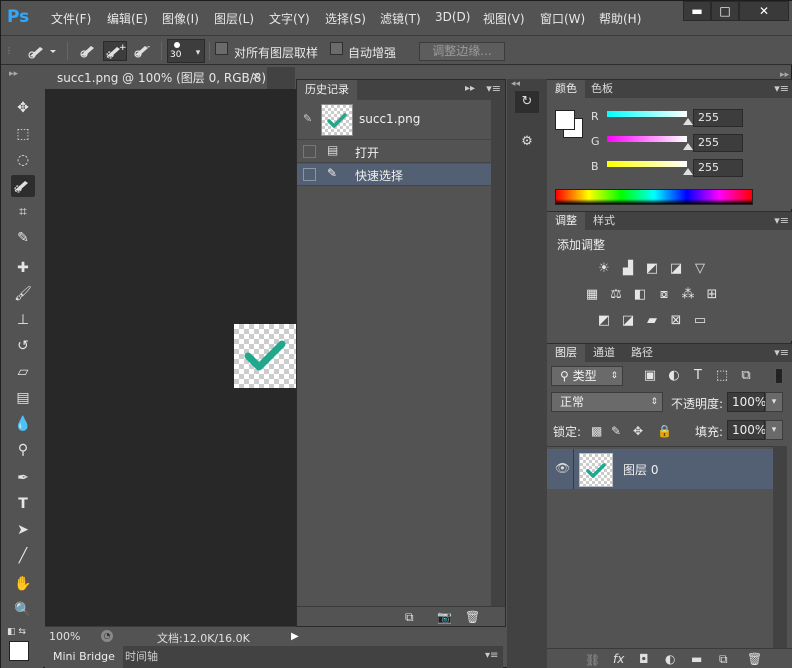 This screenshot has width=792, height=668. I want to click on add-to-selection-icon: +, so click(115, 51).